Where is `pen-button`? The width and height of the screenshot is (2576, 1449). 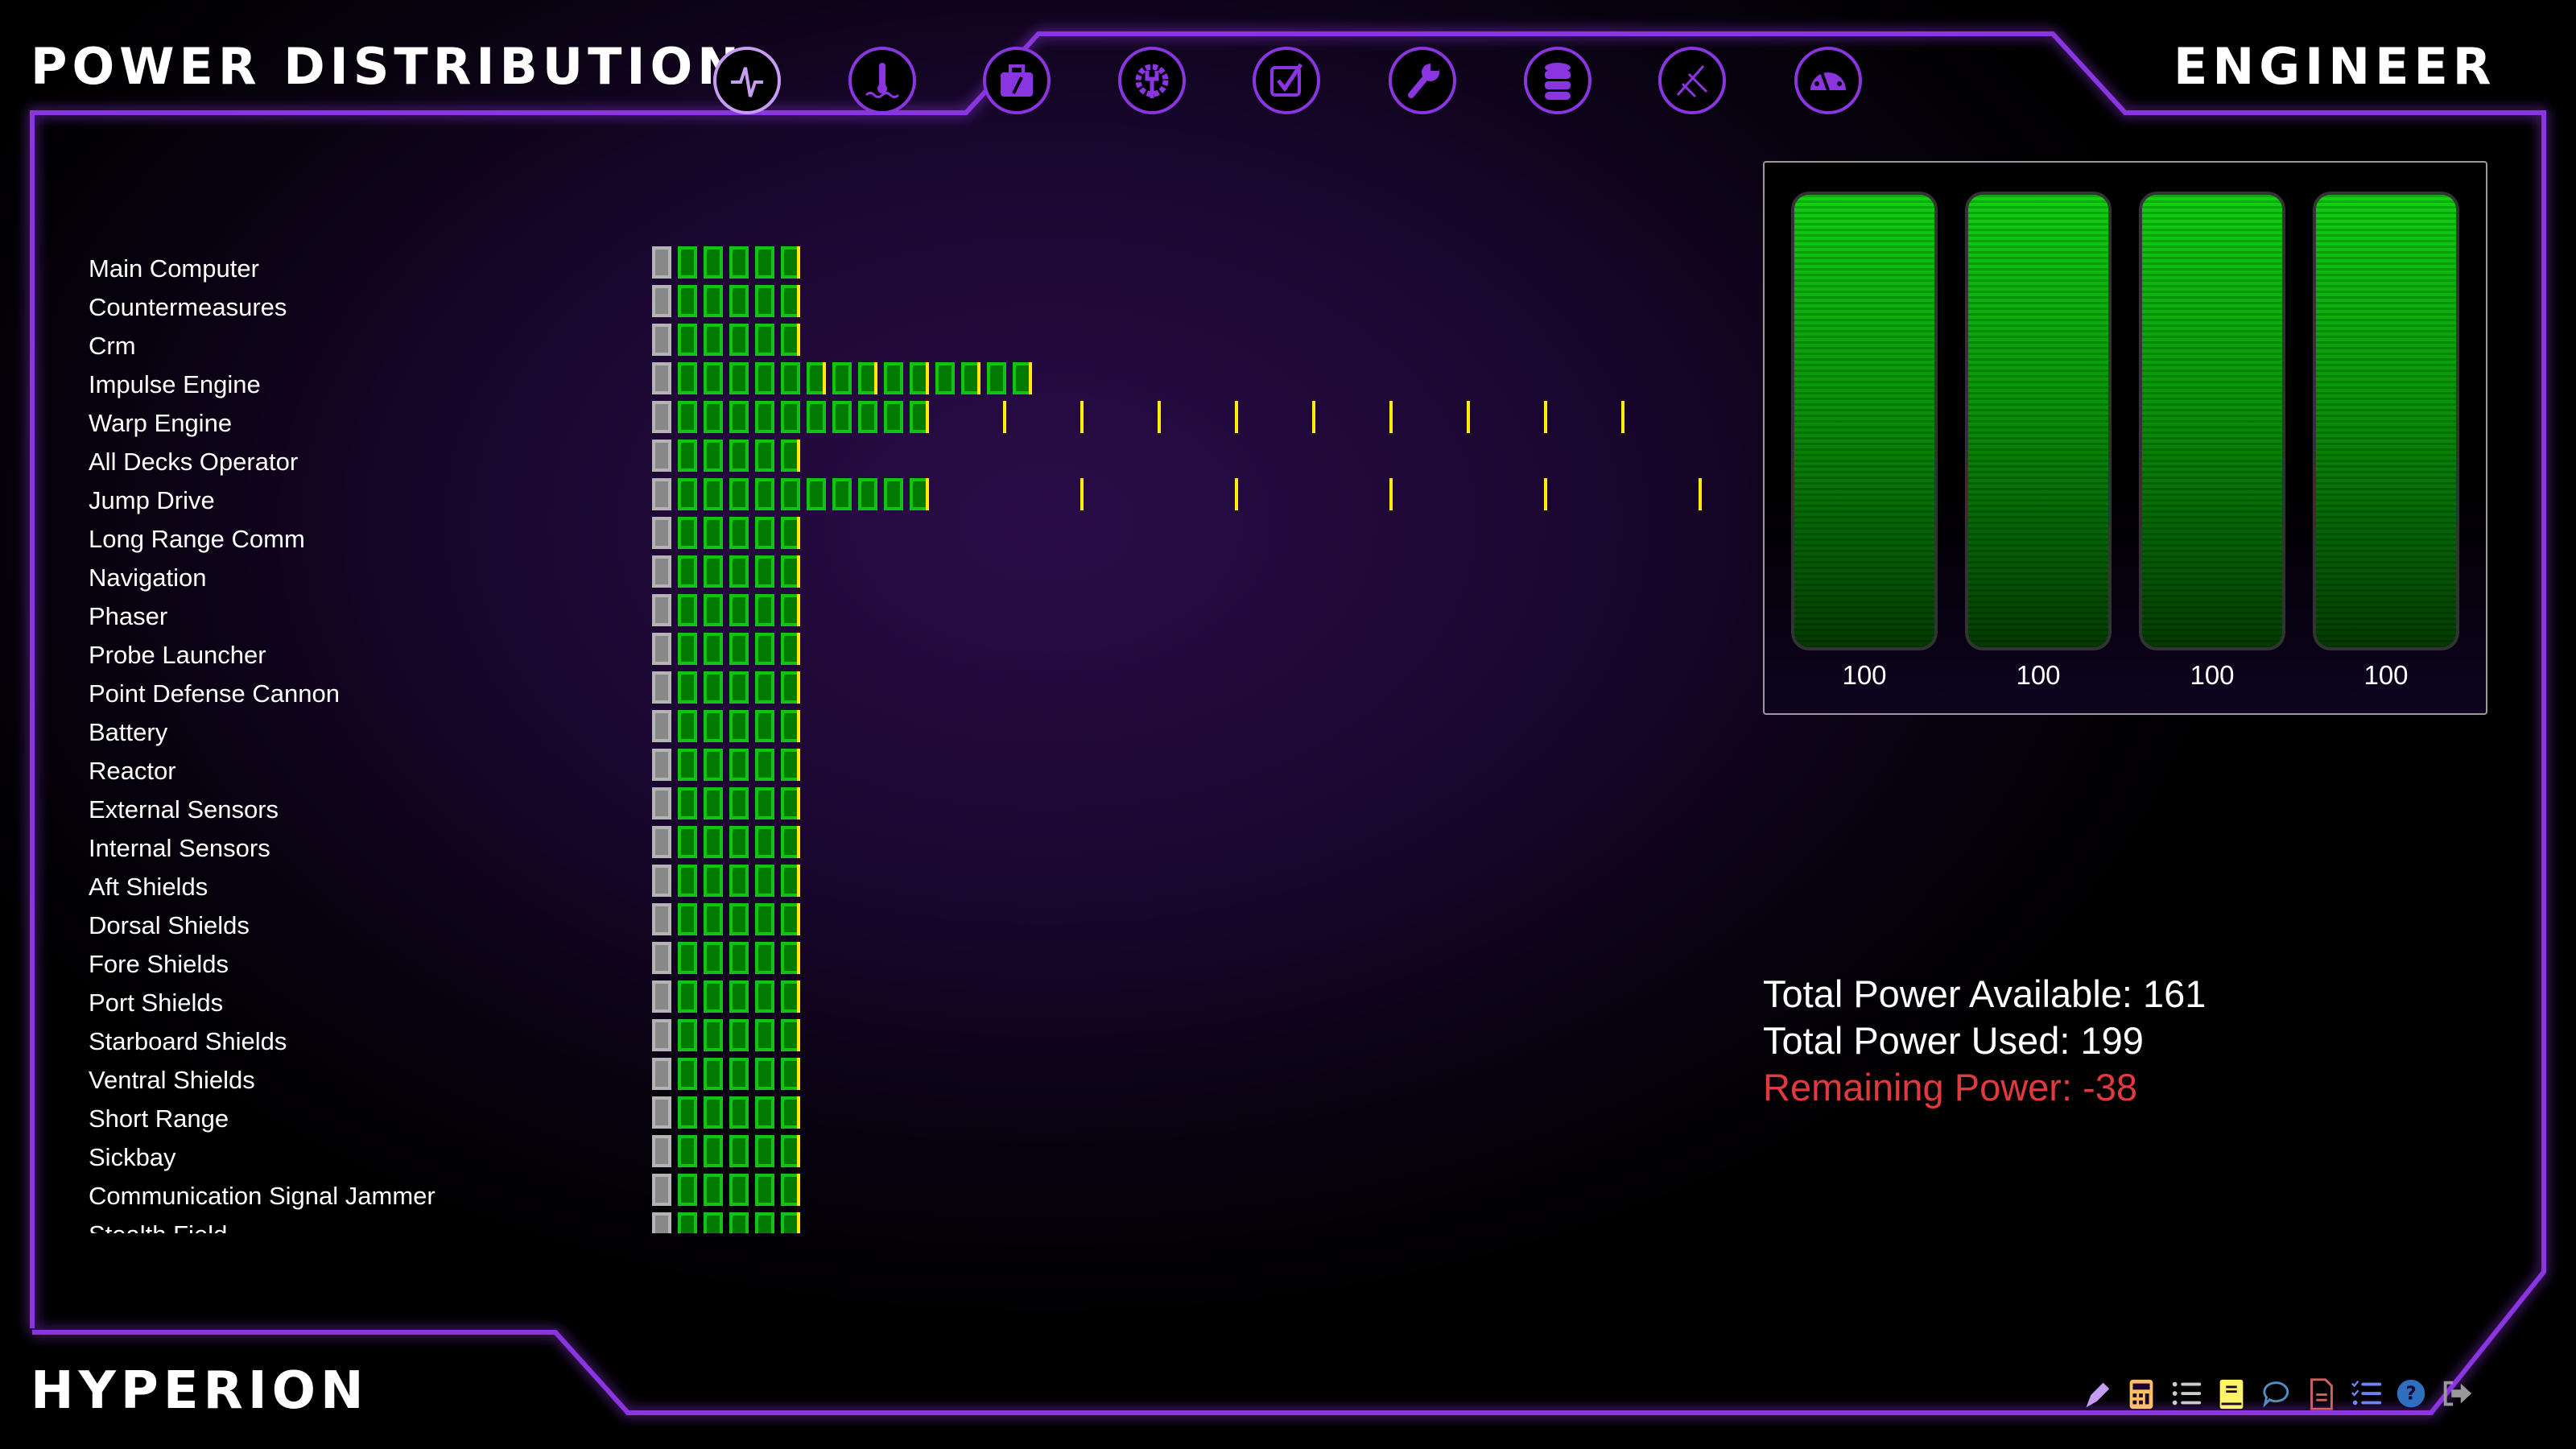 pen-button is located at coordinates (2096, 1394).